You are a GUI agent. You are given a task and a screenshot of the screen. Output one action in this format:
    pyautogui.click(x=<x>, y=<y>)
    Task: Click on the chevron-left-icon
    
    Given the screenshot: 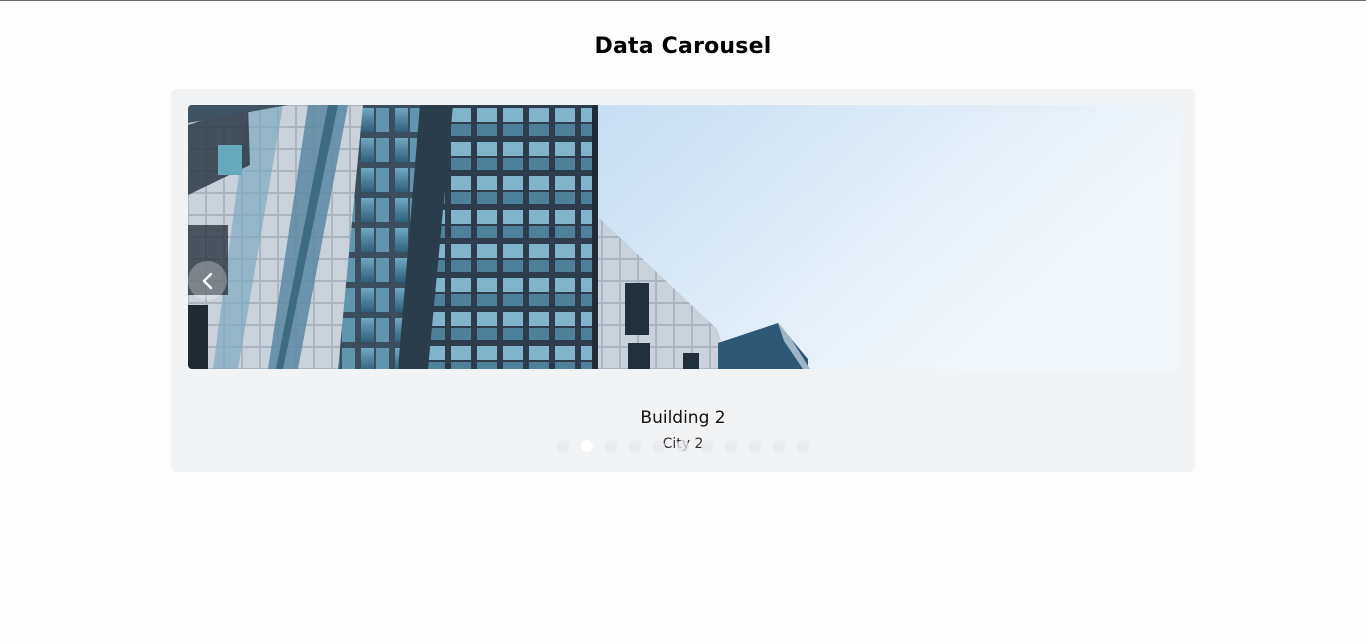 What is the action you would take?
    pyautogui.click(x=207, y=280)
    